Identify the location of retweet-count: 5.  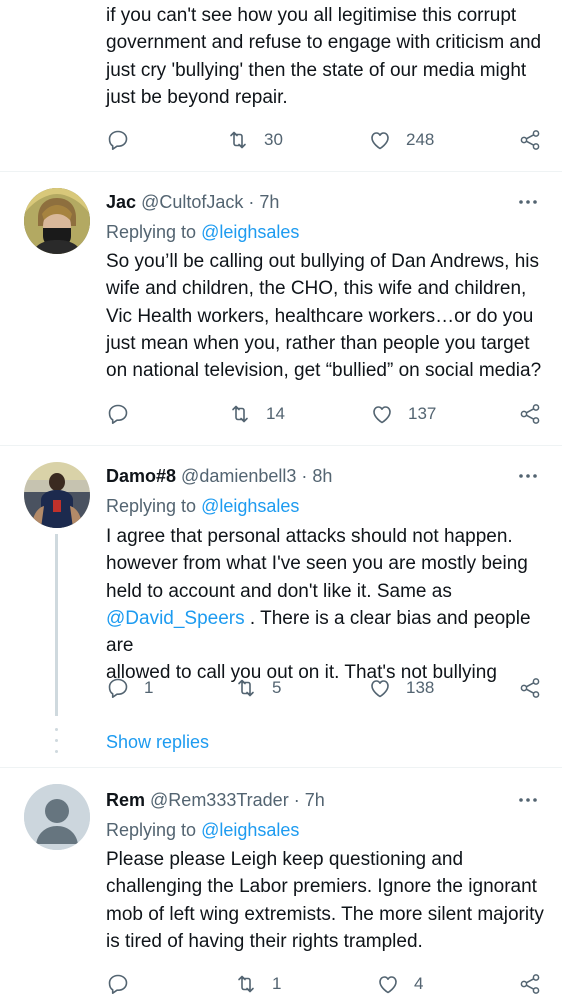
(277, 687).